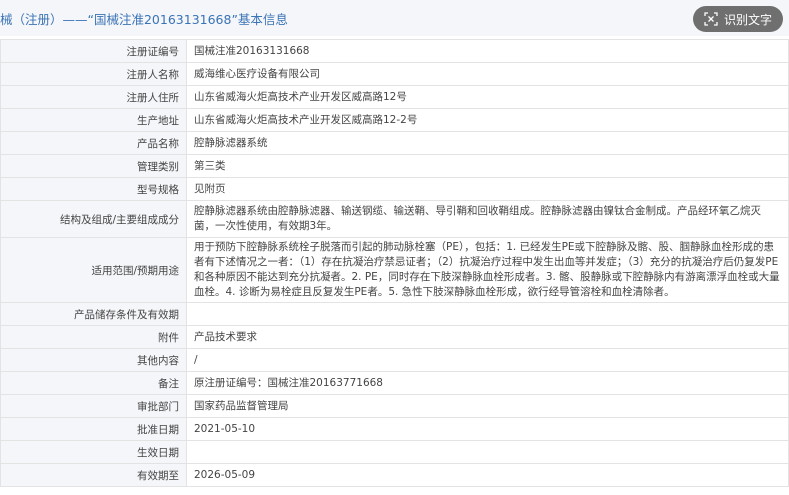 The image size is (789, 495). I want to click on table-row: 产品名称 腔静脉滤器系统, so click(394, 143).